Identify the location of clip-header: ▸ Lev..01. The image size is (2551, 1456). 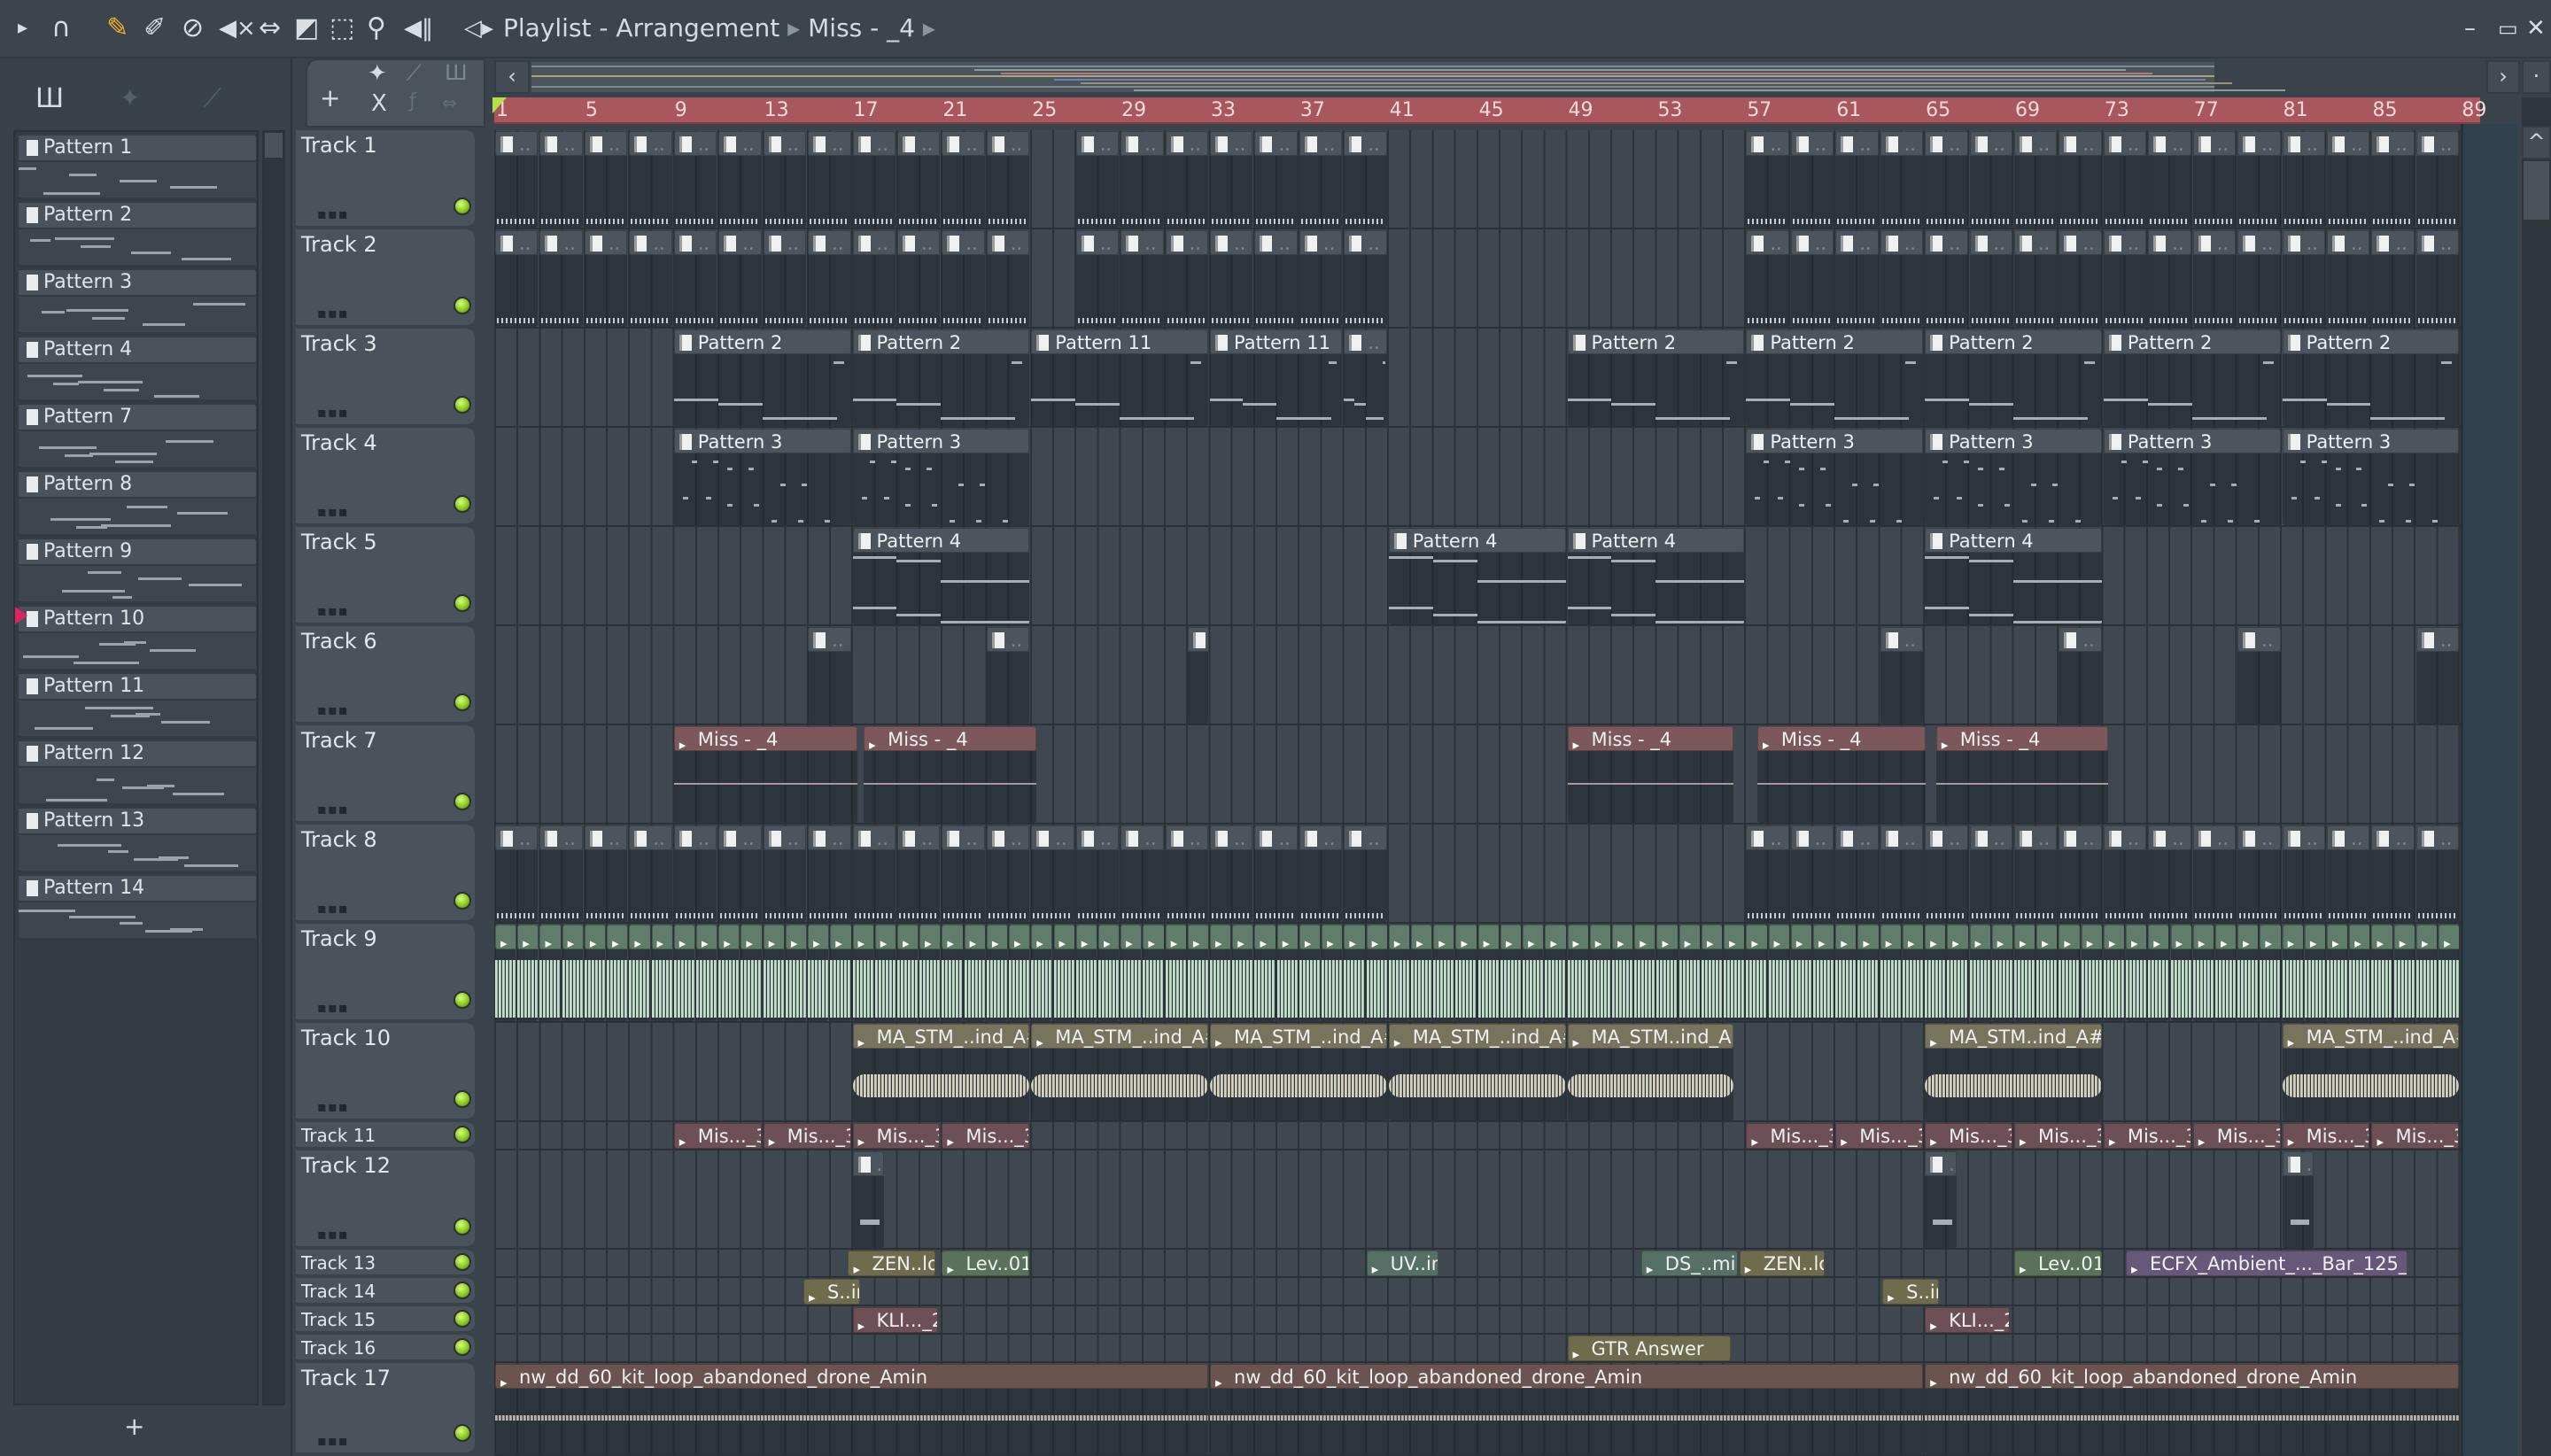
(2057, 1263).